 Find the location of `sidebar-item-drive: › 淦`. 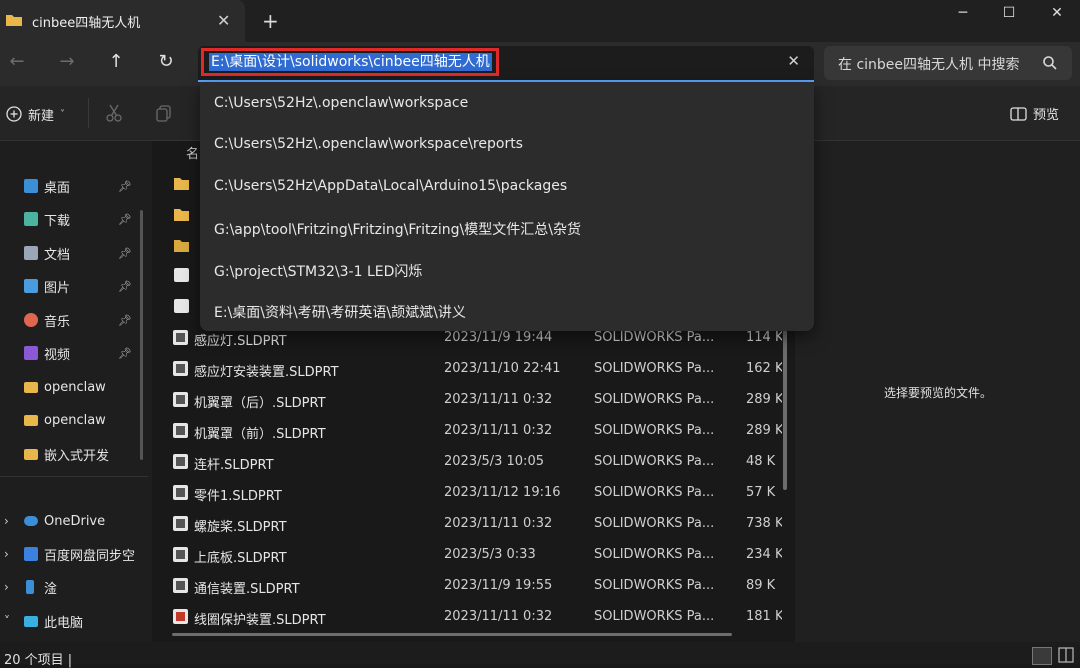

sidebar-item-drive: › 淦 is located at coordinates (74, 587).